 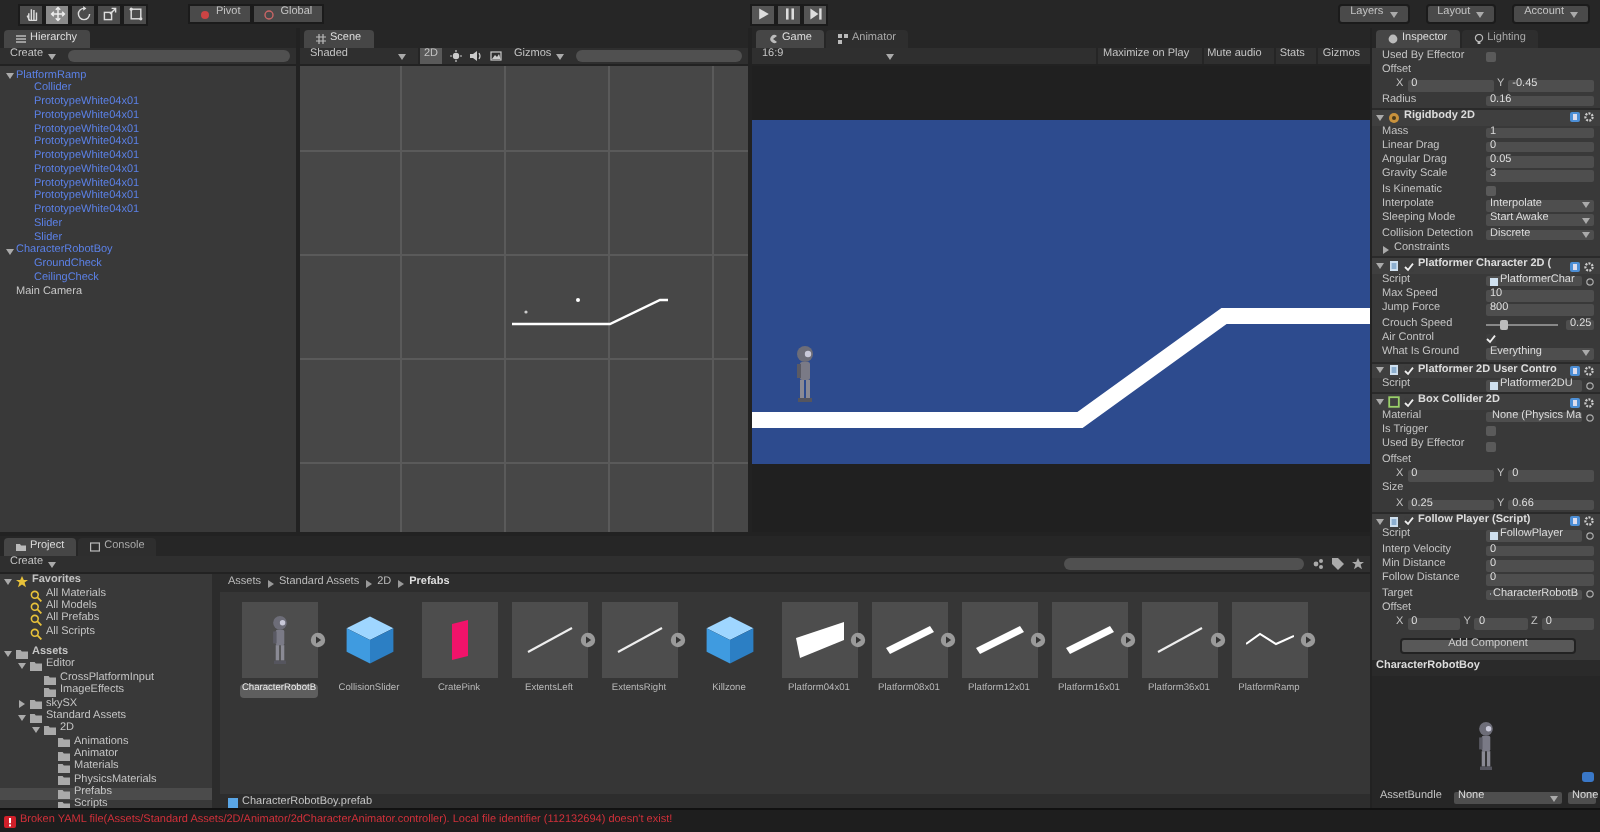 What do you see at coordinates (1478, 39) in the screenshot?
I see `bulb-icon` at bounding box center [1478, 39].